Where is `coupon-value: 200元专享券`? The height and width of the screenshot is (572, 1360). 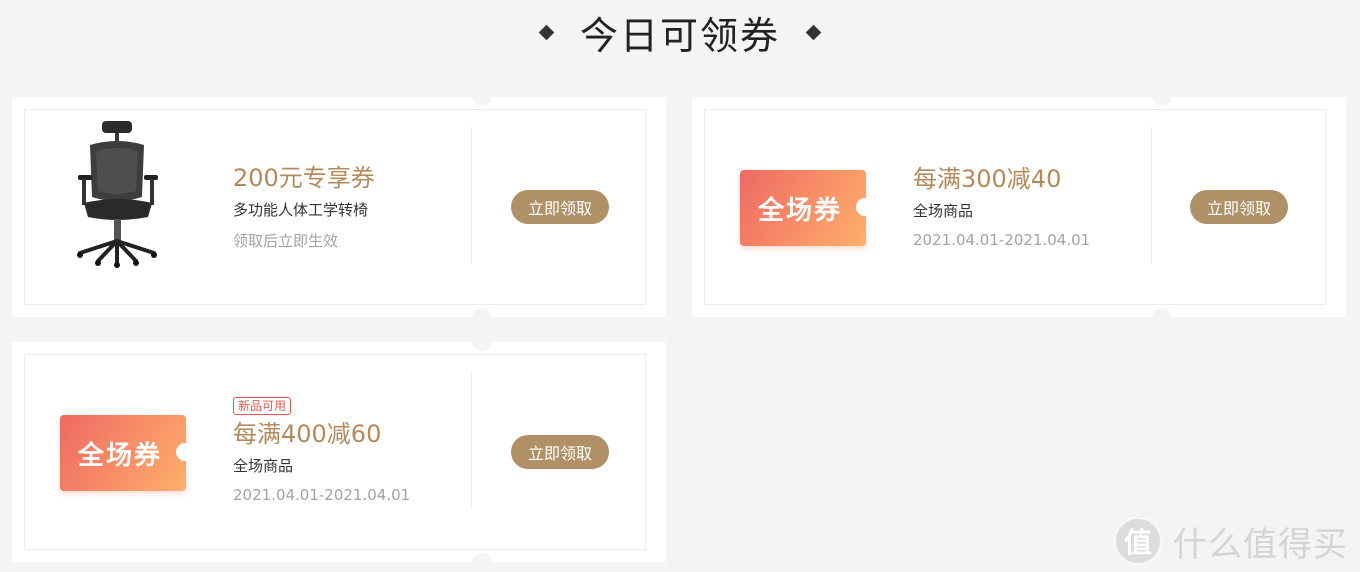
coupon-value: 200元专享券 is located at coordinates (304, 178).